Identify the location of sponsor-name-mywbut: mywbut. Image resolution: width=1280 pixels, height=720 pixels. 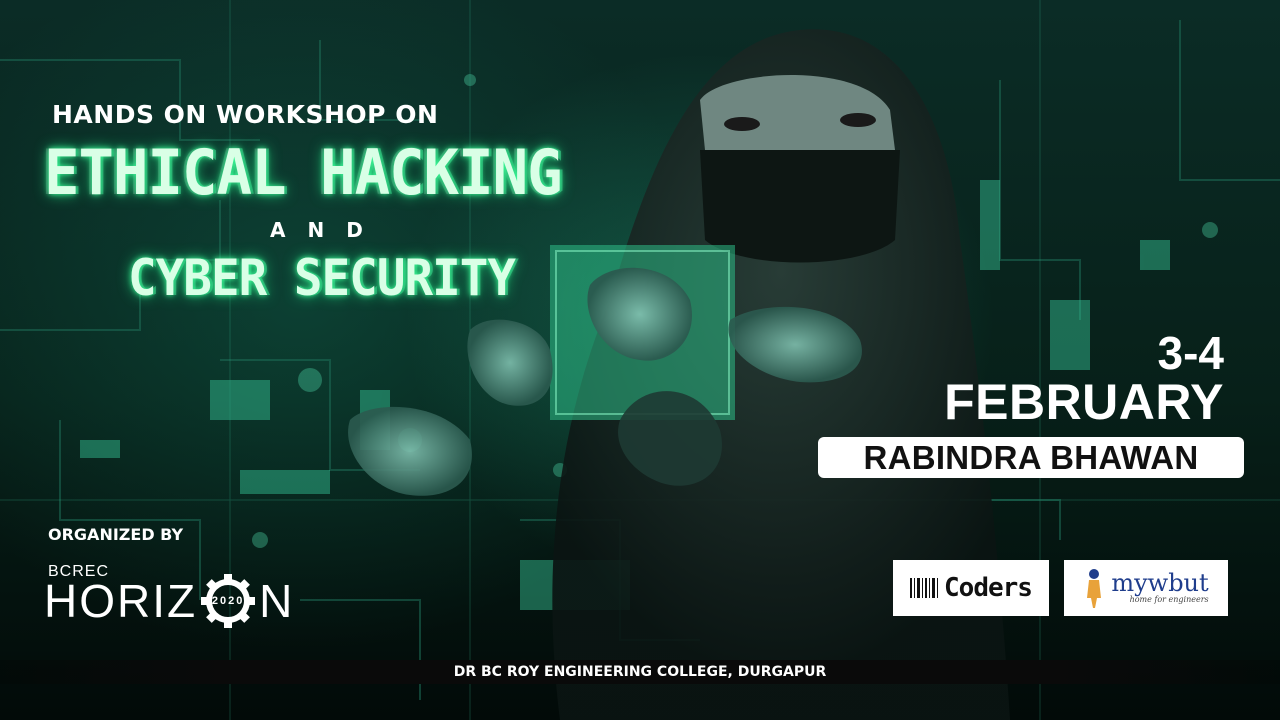
(1160, 583).